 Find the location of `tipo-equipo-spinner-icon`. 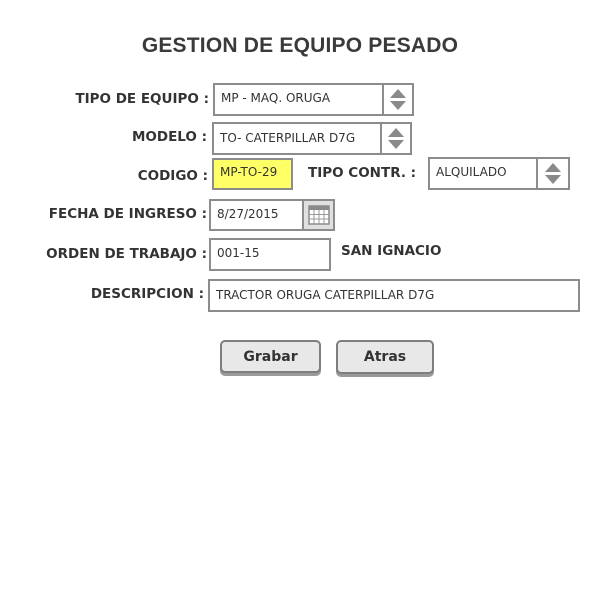

tipo-equipo-spinner-icon is located at coordinates (397, 99).